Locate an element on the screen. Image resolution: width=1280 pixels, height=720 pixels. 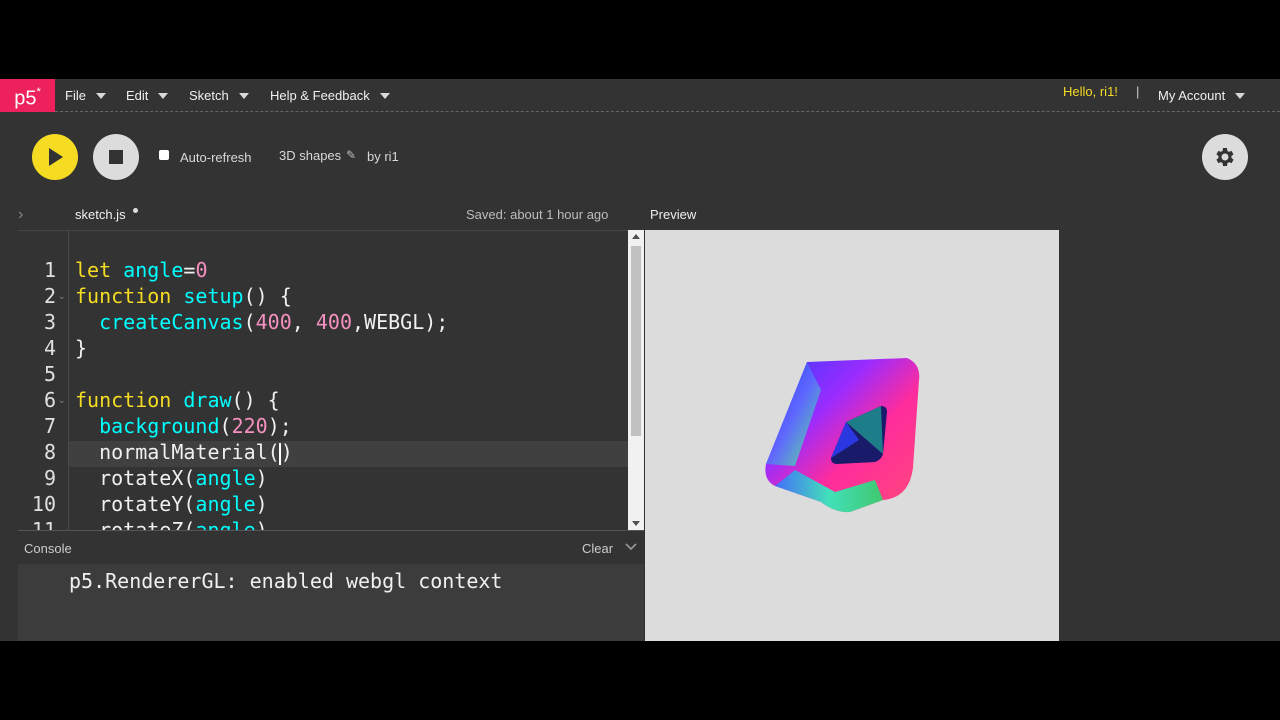
p5-logo: p5* is located at coordinates (27, 95).